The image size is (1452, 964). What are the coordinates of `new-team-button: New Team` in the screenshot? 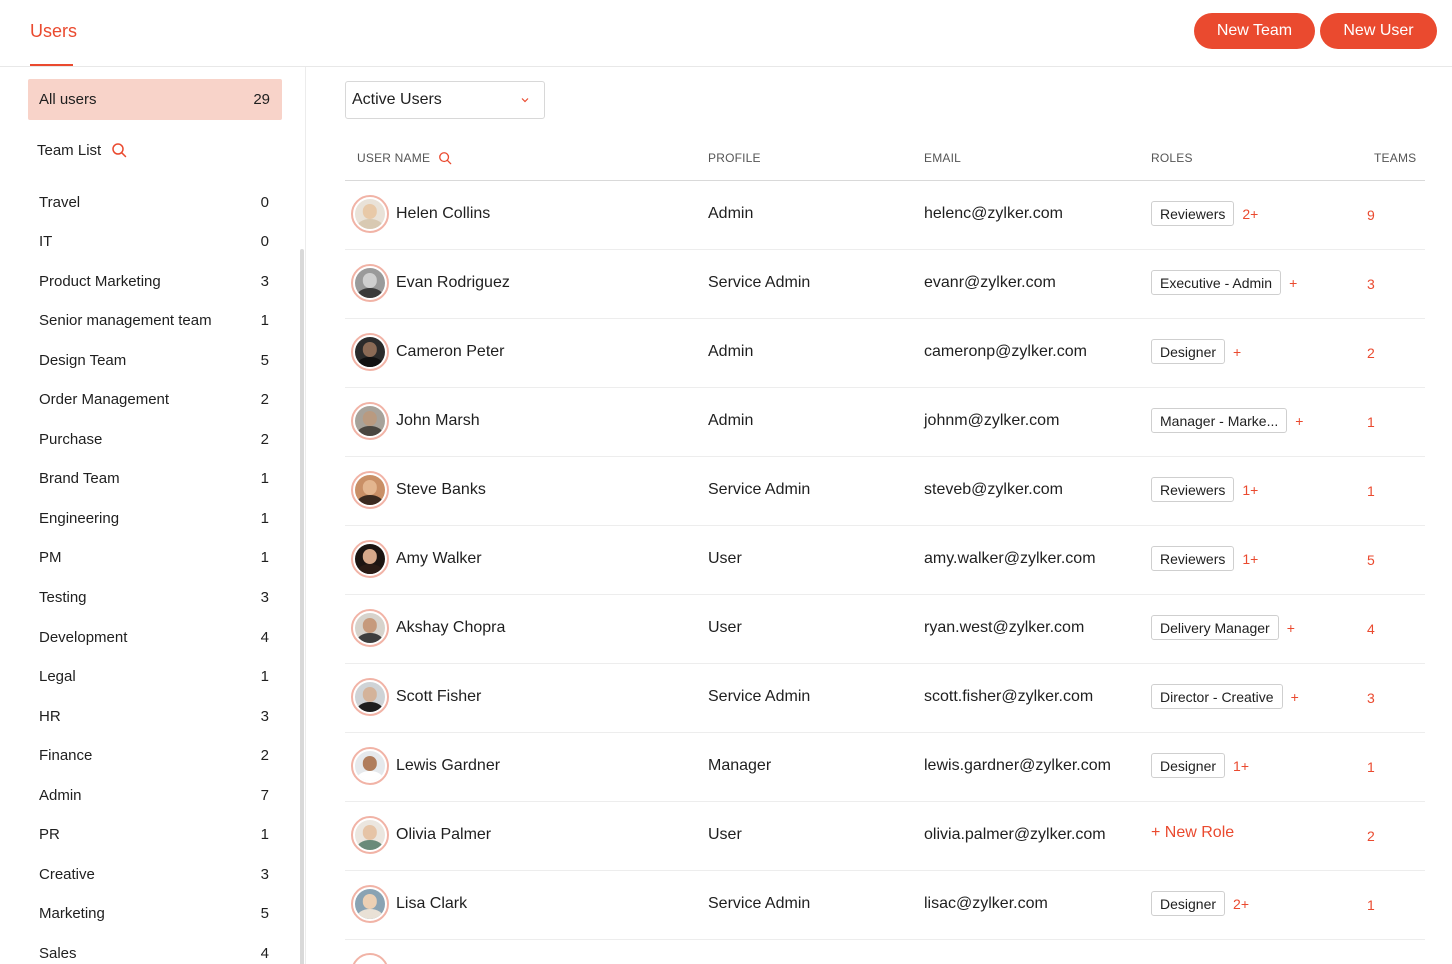 It's located at (1254, 31).